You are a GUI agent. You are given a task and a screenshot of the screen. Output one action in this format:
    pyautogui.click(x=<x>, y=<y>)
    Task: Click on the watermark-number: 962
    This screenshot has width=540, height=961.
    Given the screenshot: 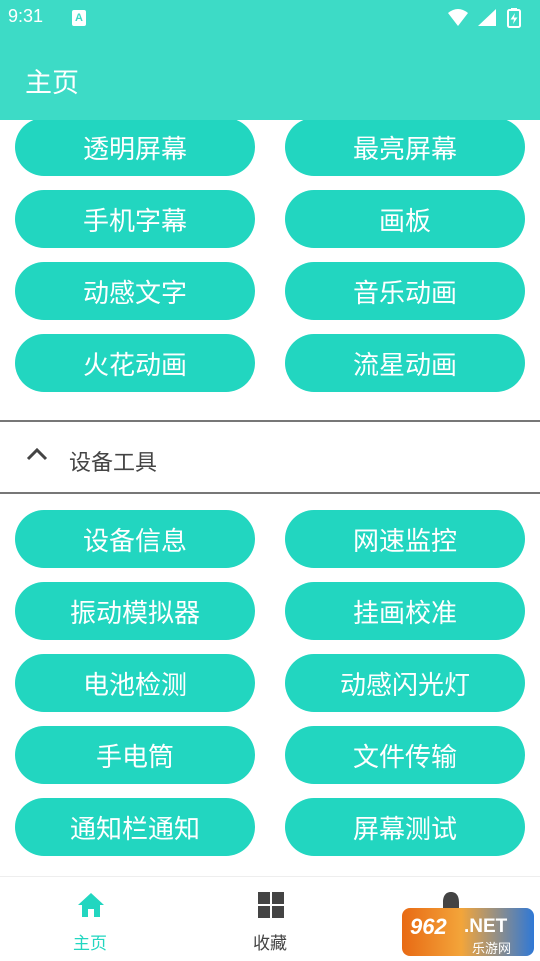 What is the action you would take?
    pyautogui.click(x=428, y=926)
    